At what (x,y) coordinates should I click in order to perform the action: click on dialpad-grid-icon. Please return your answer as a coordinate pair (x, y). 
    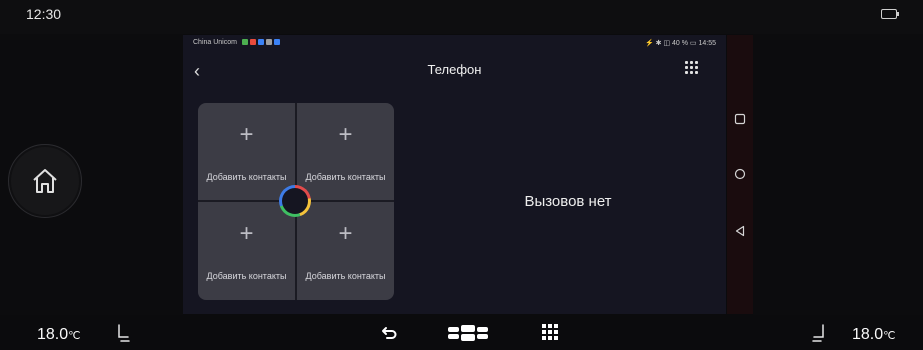
    Looking at the image, I should click on (692, 68).